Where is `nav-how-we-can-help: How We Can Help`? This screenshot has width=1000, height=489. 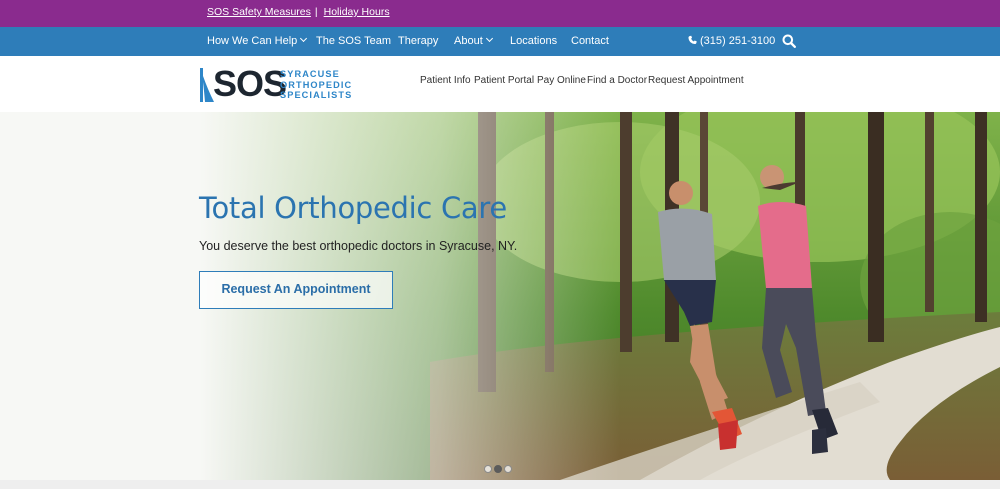 nav-how-we-can-help: How We Can Help is located at coordinates (257, 40).